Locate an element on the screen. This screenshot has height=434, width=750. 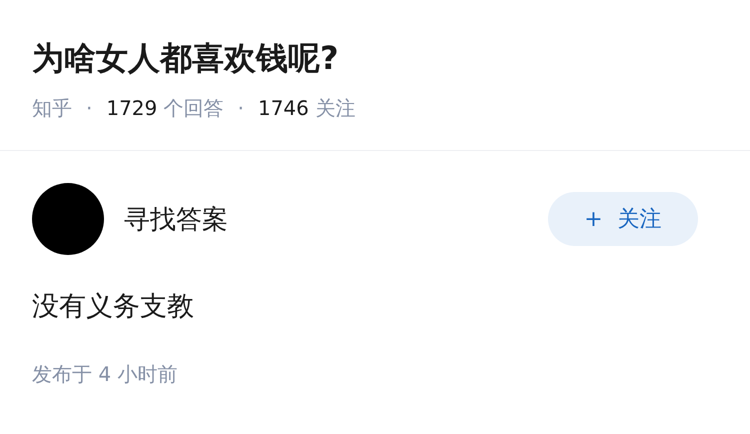
publish-time: 发布于 4 小时前 is located at coordinates (105, 374).